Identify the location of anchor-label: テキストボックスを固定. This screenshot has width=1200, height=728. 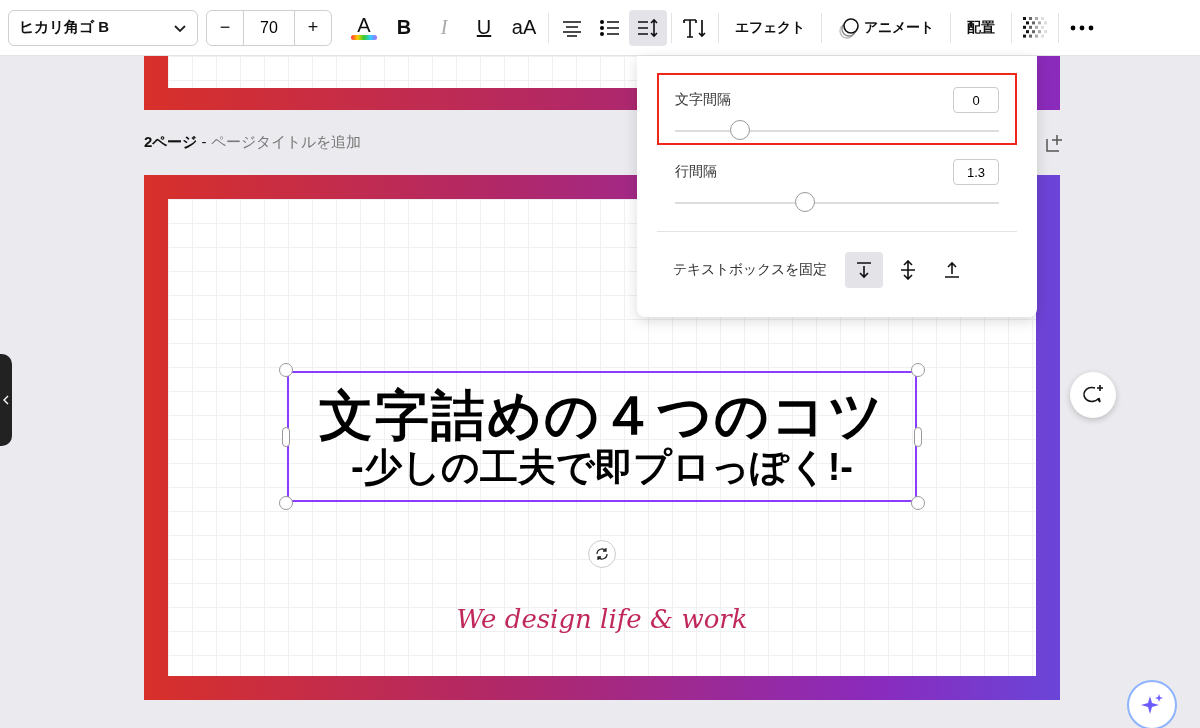
(750, 270).